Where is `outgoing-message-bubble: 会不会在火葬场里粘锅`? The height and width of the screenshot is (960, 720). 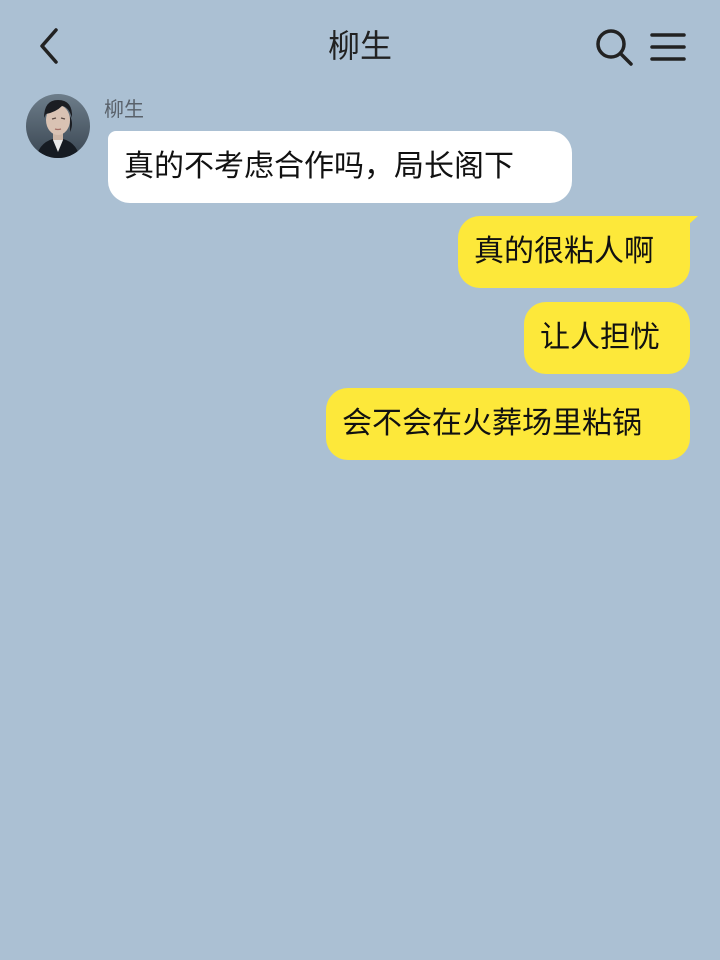 outgoing-message-bubble: 会不会在火葬场里粘锅 is located at coordinates (508, 424).